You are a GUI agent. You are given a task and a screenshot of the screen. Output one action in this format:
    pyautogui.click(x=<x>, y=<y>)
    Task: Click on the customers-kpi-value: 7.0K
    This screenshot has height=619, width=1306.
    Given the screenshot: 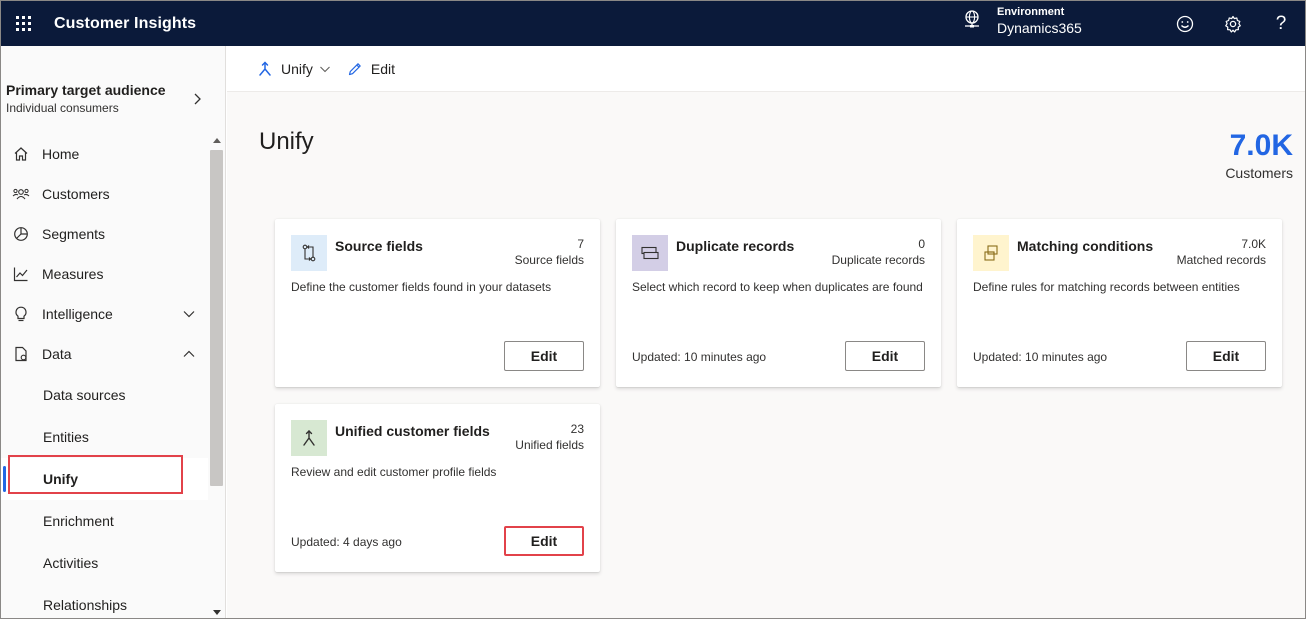 What is the action you would take?
    pyautogui.click(x=1261, y=145)
    